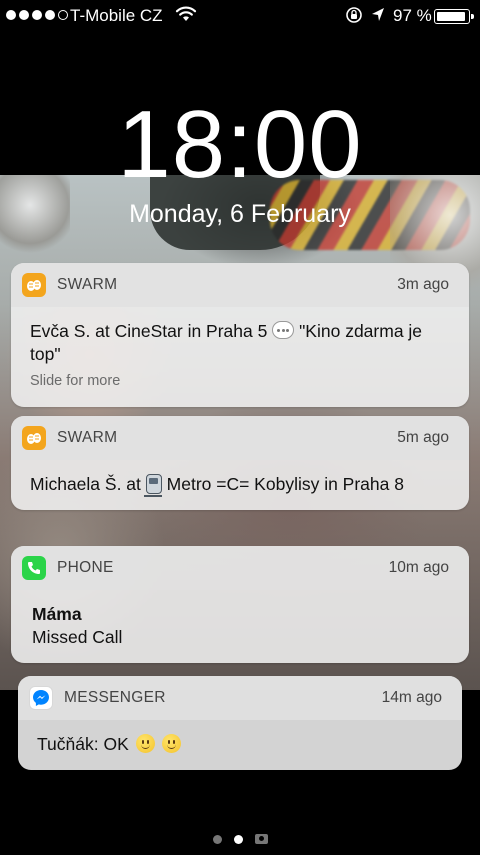 The image size is (480, 855). I want to click on battery-icon, so click(454, 16).